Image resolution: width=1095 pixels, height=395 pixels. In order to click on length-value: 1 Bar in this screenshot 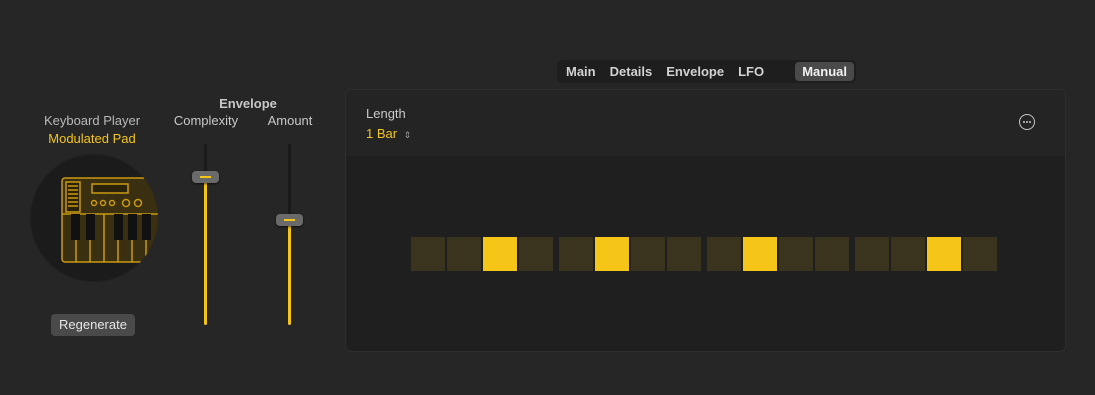, I will do `click(382, 133)`.